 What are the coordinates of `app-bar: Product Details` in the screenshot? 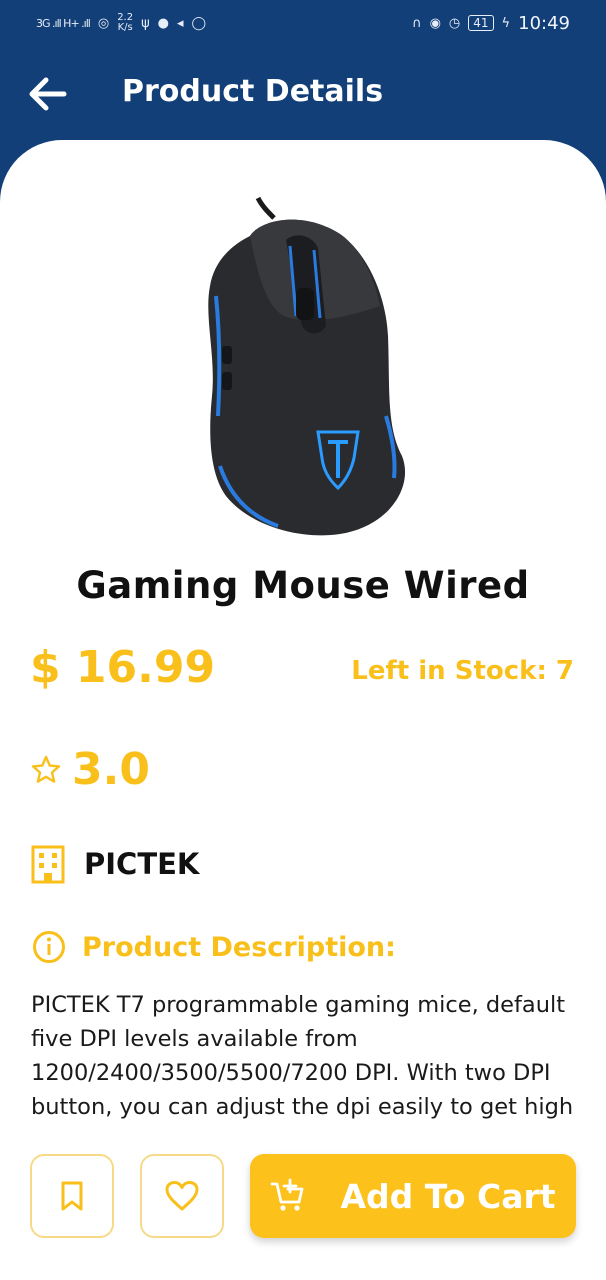 It's located at (303, 96).